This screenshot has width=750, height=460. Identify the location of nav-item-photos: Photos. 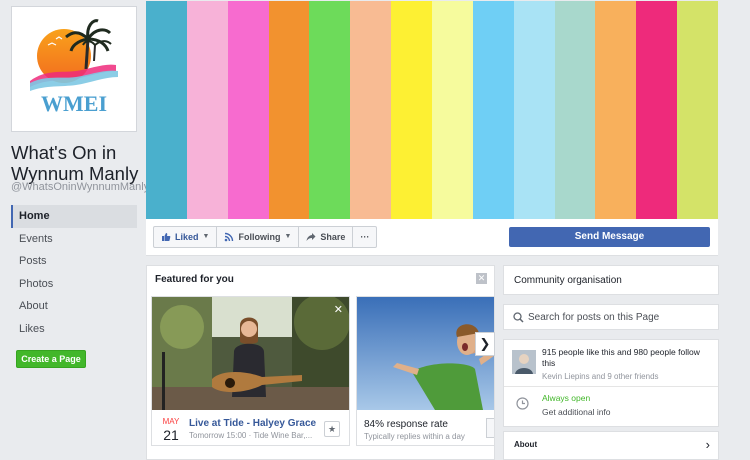
(74, 284).